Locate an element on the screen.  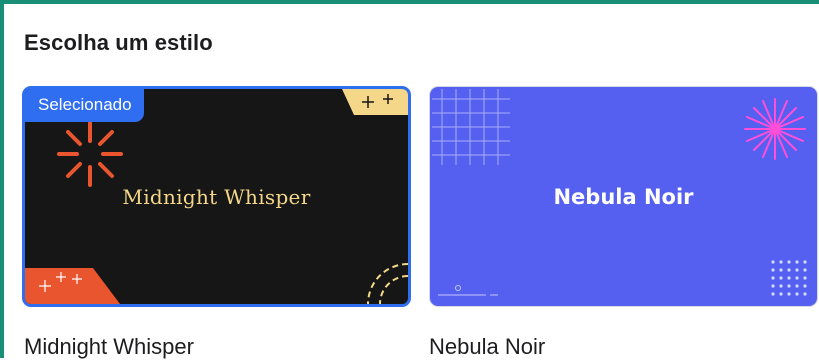
grid-pattern-icon is located at coordinates (471, 127).